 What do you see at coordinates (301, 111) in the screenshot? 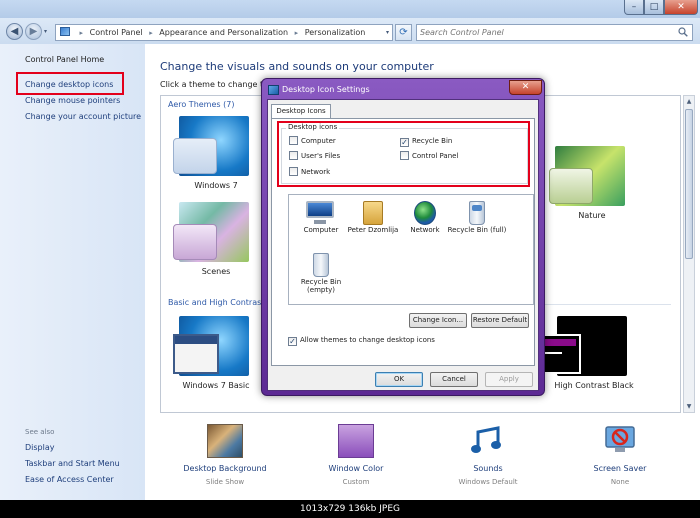
I see `tab-desktop-icons: Desktop Icons` at bounding box center [301, 111].